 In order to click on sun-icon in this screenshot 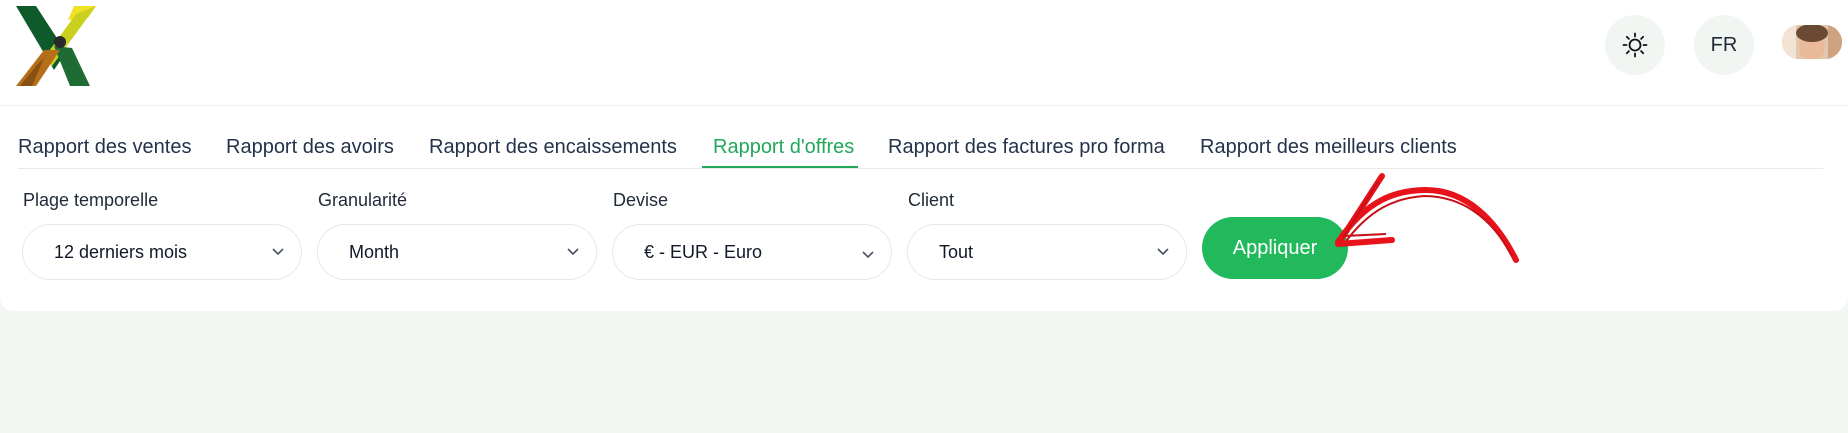, I will do `click(1635, 45)`.